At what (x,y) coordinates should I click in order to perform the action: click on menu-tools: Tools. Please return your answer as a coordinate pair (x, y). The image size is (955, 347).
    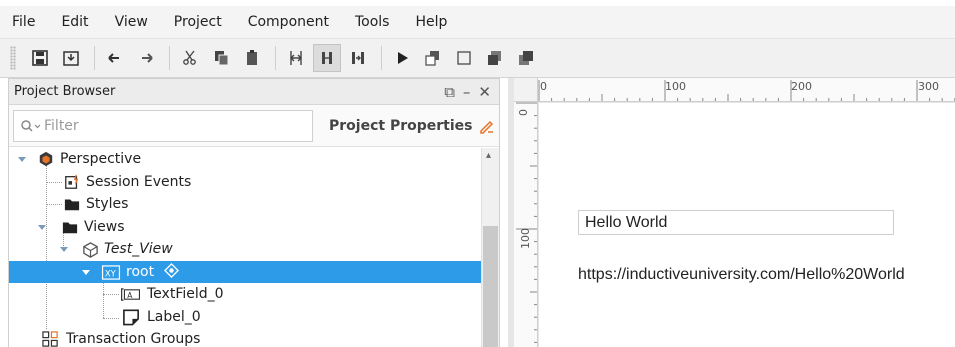
    Looking at the image, I should click on (372, 22).